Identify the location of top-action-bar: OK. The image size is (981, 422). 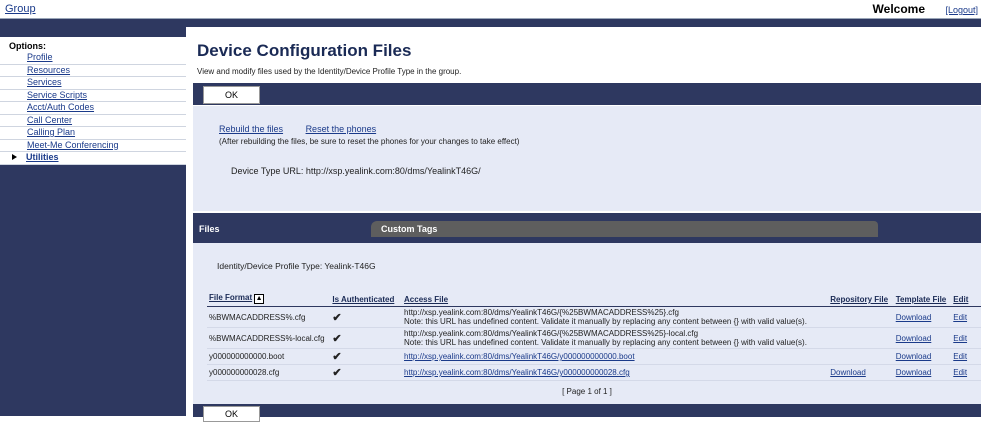
(587, 94).